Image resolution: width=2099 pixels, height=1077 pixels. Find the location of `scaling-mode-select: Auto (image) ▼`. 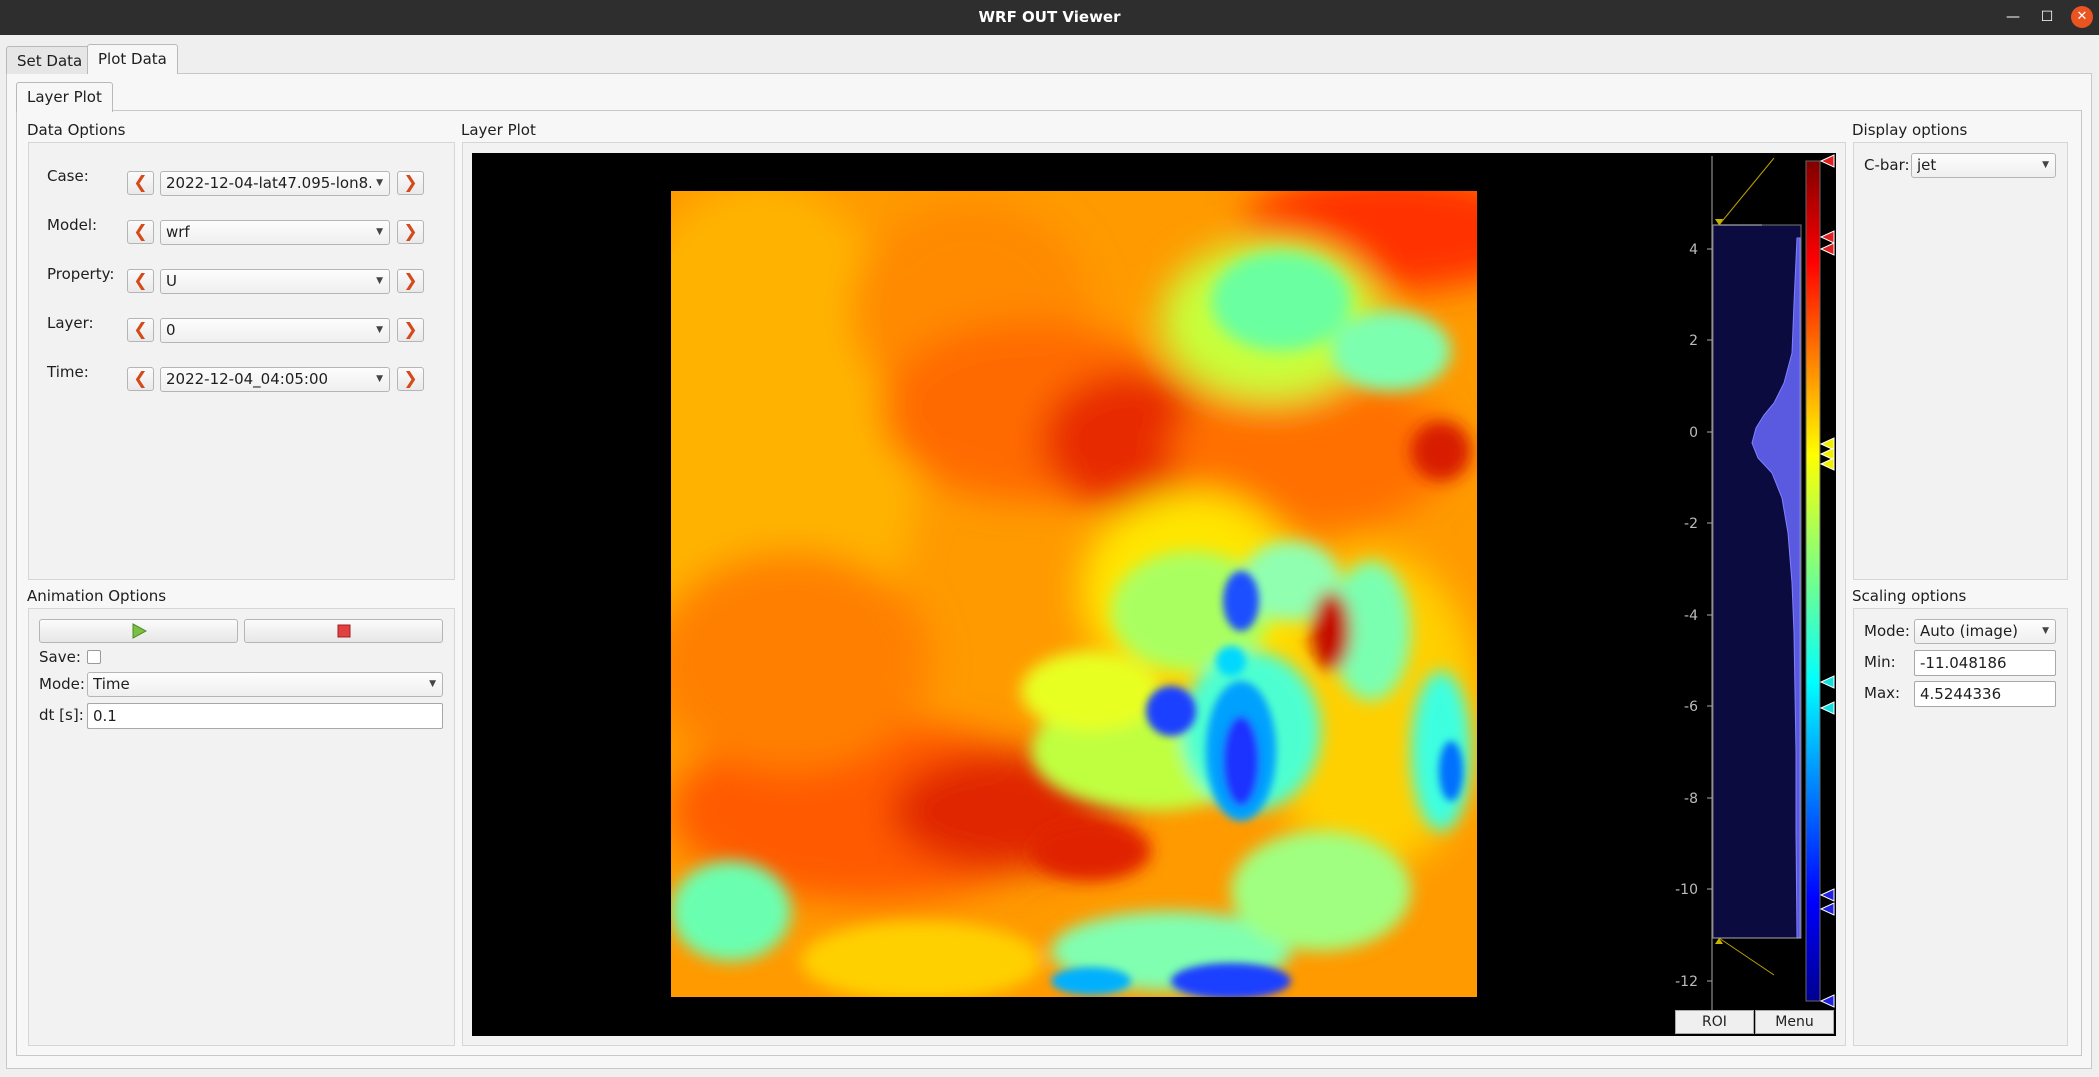

scaling-mode-select: Auto (image) ▼ is located at coordinates (1985, 631).